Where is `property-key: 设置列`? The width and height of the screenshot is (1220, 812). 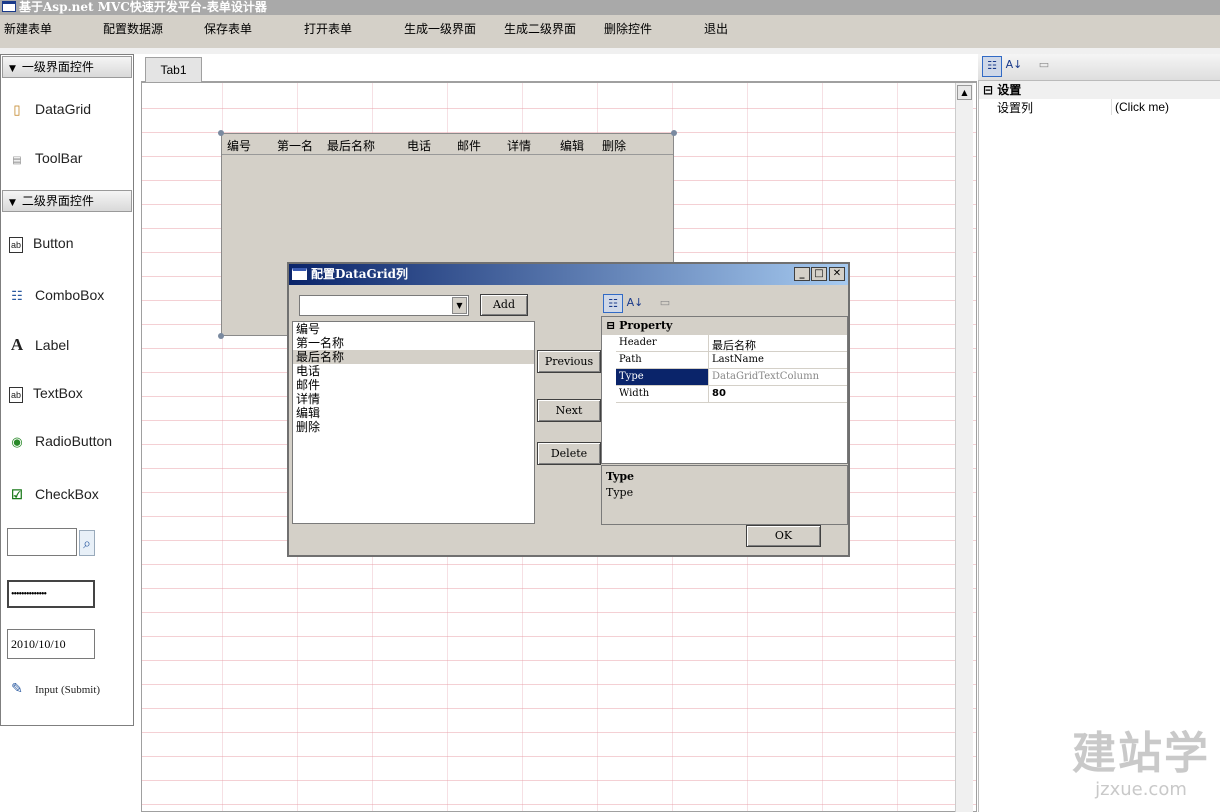
property-key: 设置列 is located at coordinates (1015, 108).